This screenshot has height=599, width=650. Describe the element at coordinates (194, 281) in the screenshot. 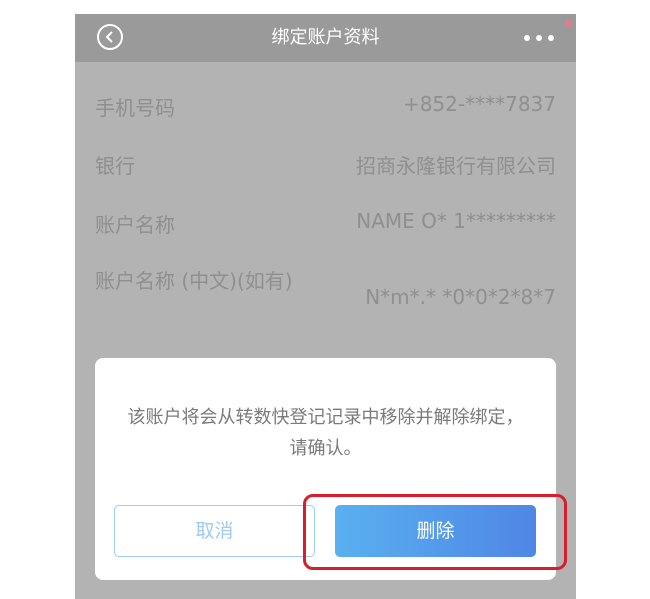

I see `account-name-cn-label: 账户名称 (中文)(如有)` at that location.